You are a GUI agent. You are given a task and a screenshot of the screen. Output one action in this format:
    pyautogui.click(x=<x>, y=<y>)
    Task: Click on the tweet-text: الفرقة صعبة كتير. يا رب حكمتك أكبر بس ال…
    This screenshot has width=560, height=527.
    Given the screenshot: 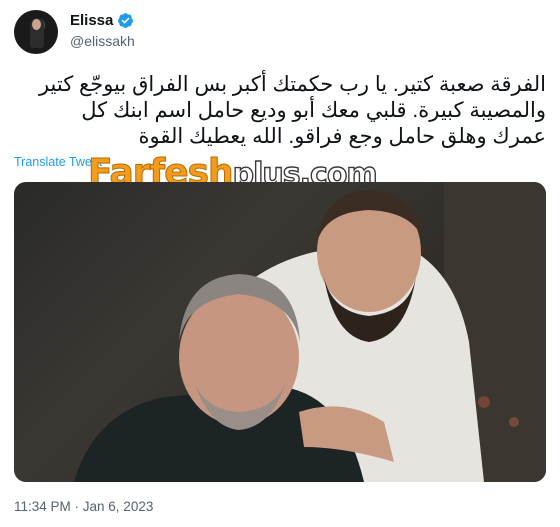 What is the action you would take?
    pyautogui.click(x=281, y=111)
    